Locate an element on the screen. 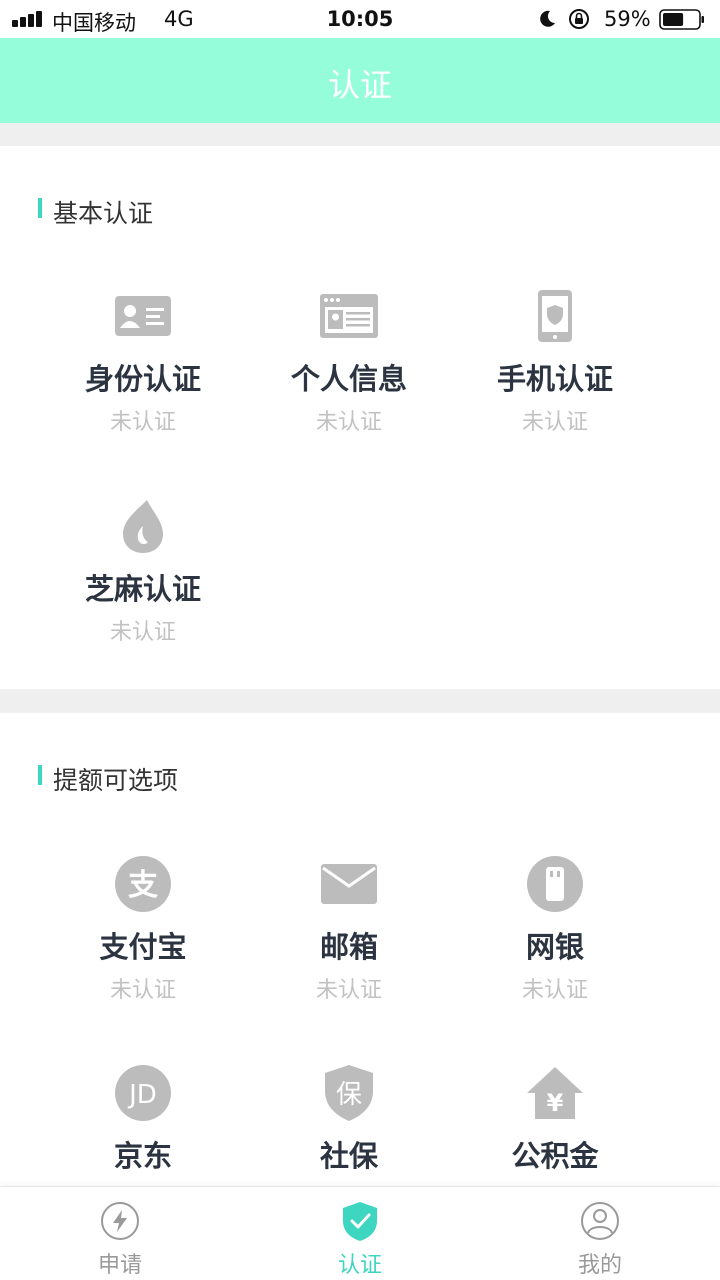  auth-item-personal-info: 个人信息 未认证 is located at coordinates (349, 381).